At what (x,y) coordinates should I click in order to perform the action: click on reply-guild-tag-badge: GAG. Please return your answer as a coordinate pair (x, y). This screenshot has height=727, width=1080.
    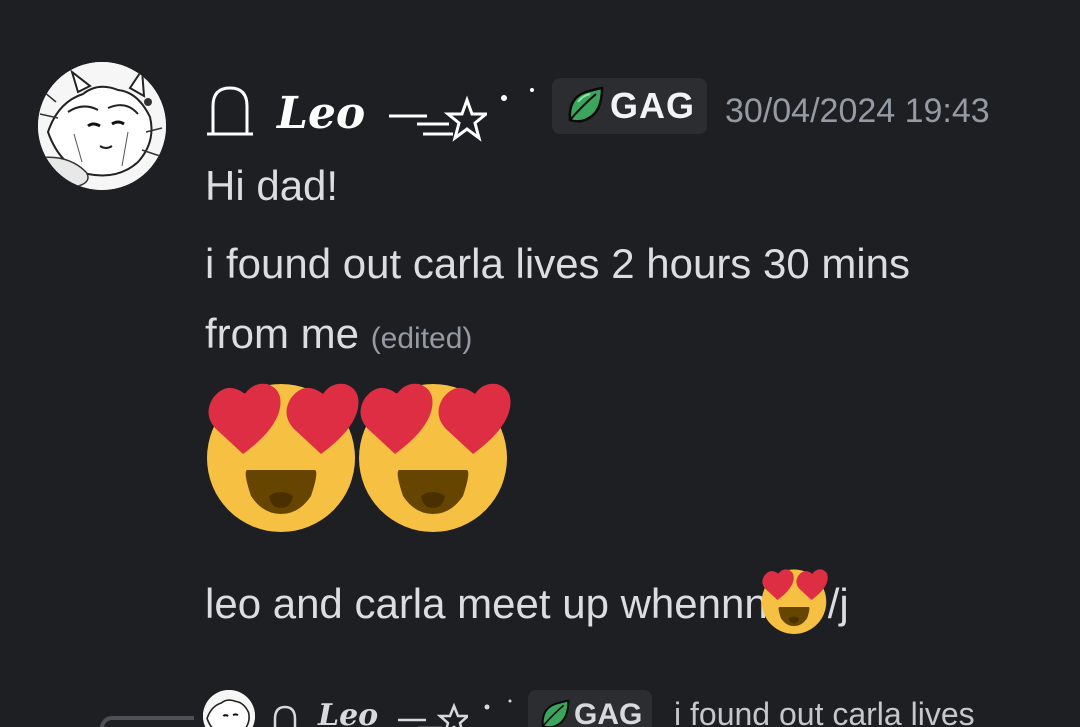
    Looking at the image, I should click on (590, 708).